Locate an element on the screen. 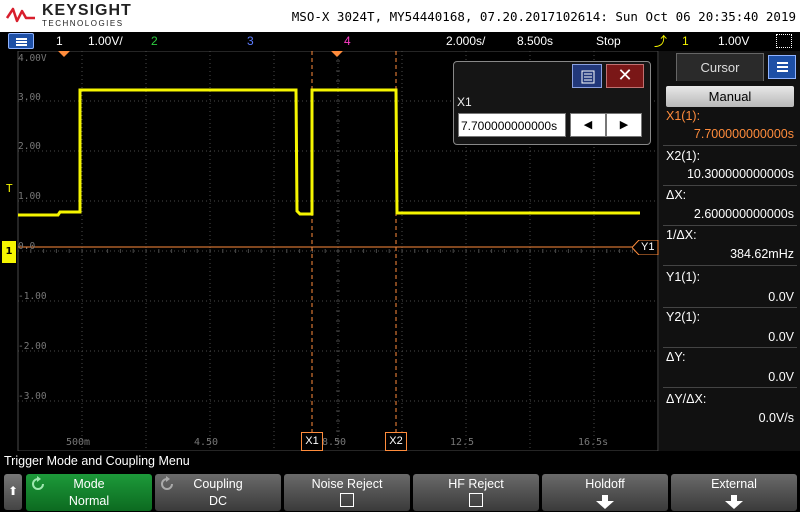 The image size is (800, 512). softkey-coupling: Coupling DC is located at coordinates (218, 492).